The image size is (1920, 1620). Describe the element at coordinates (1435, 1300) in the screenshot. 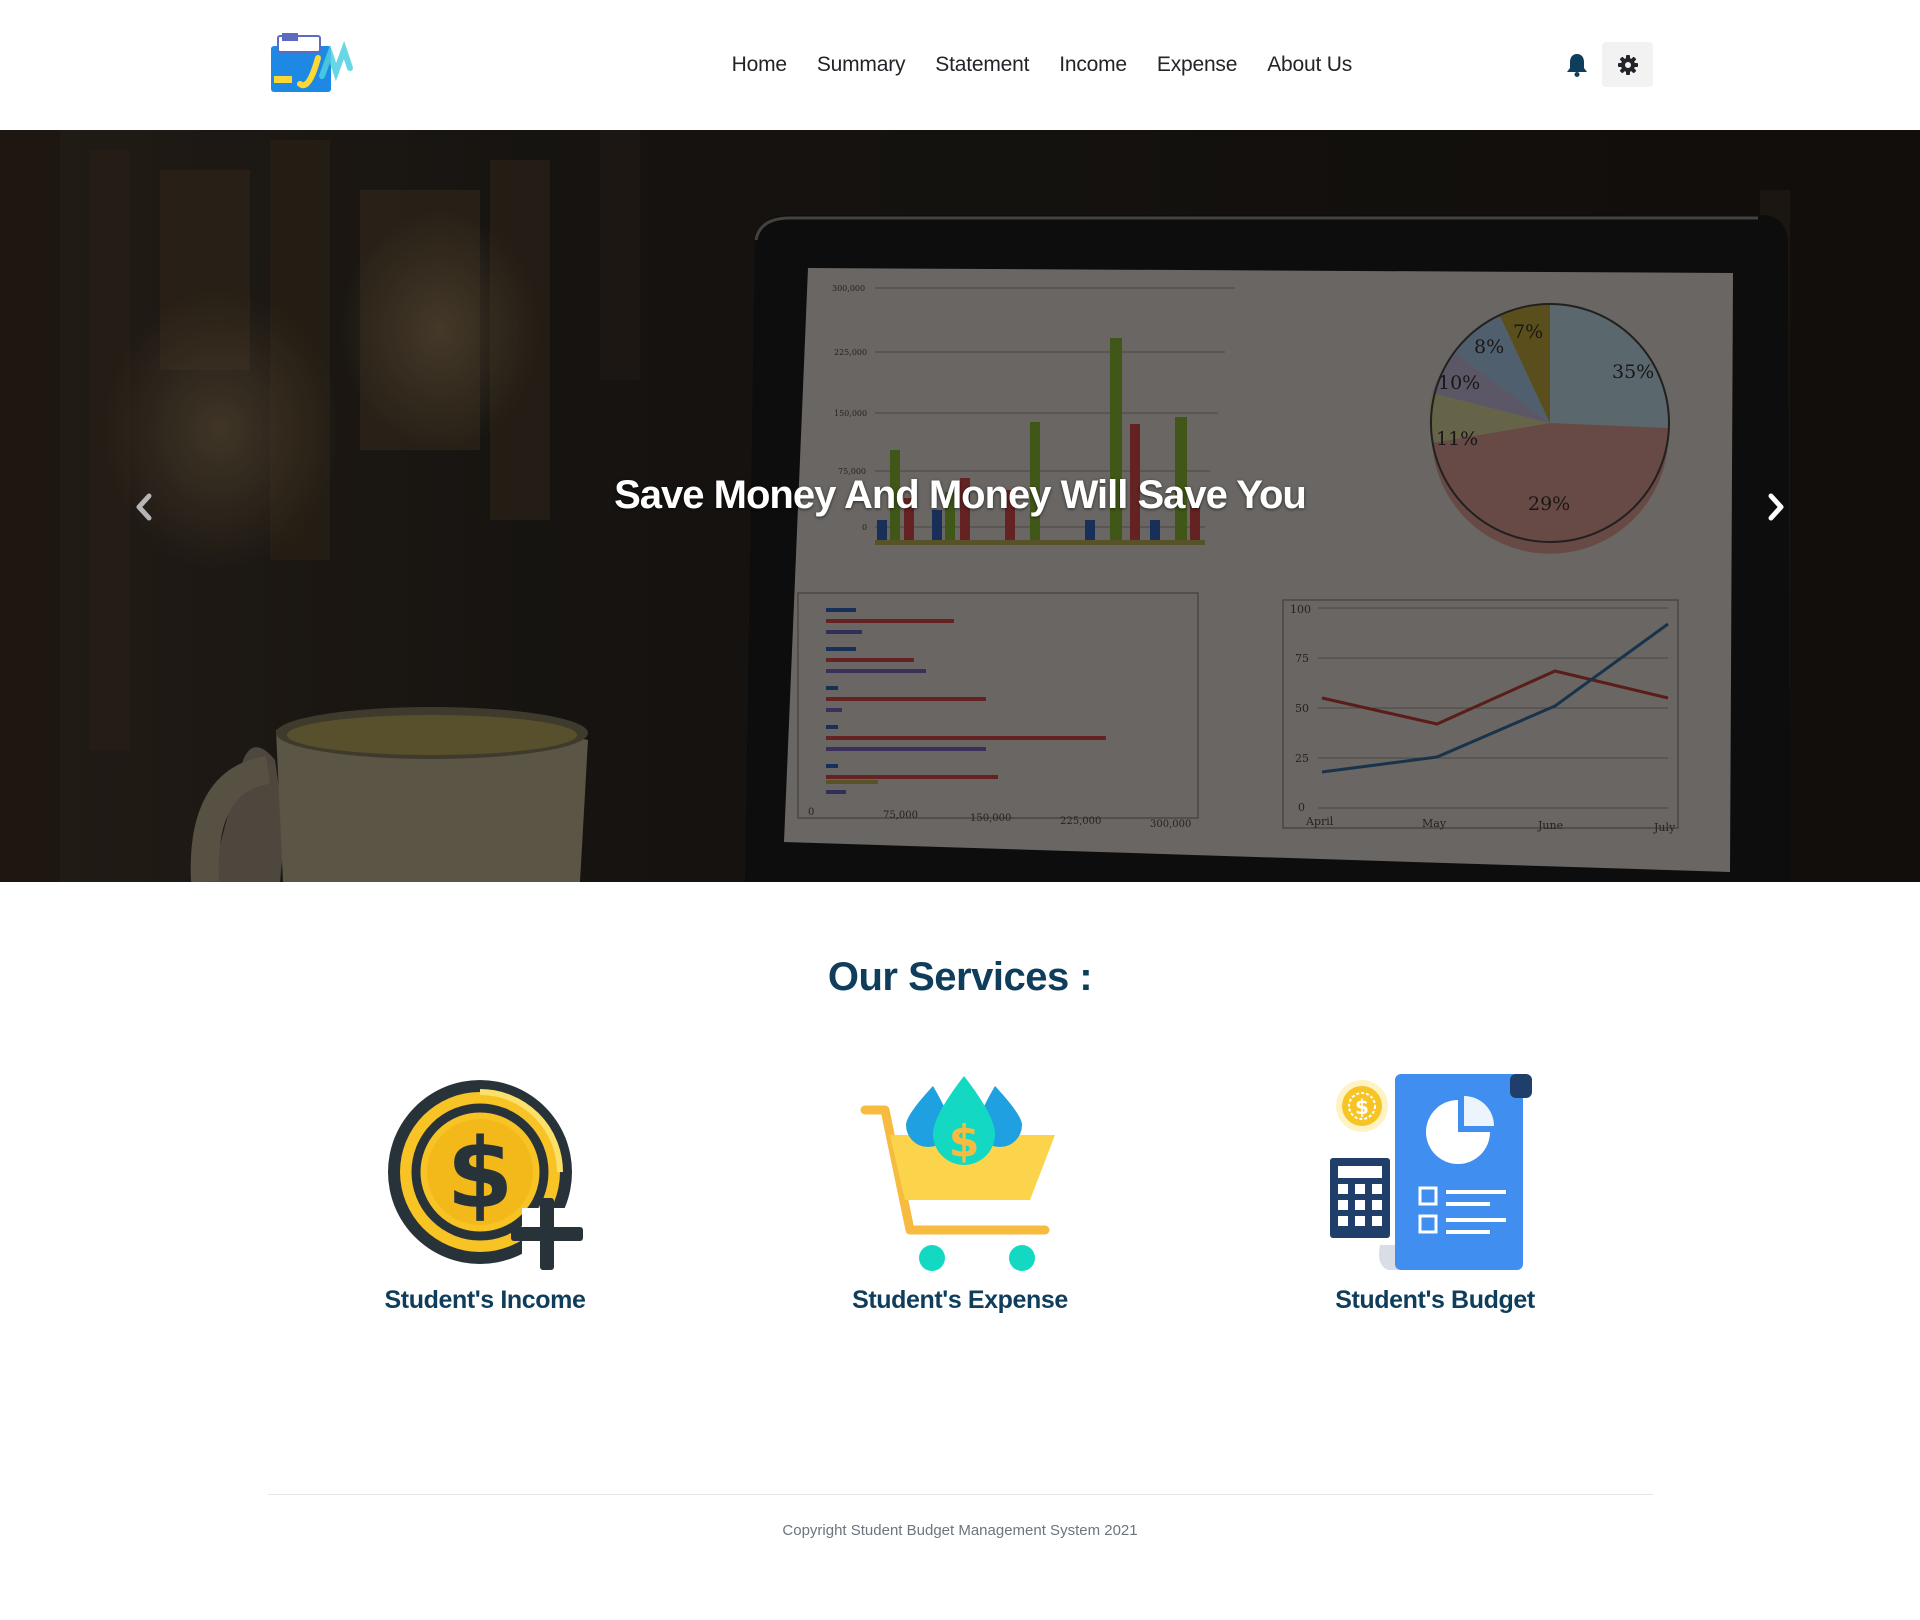

I see `service-label: Student's Budget` at that location.